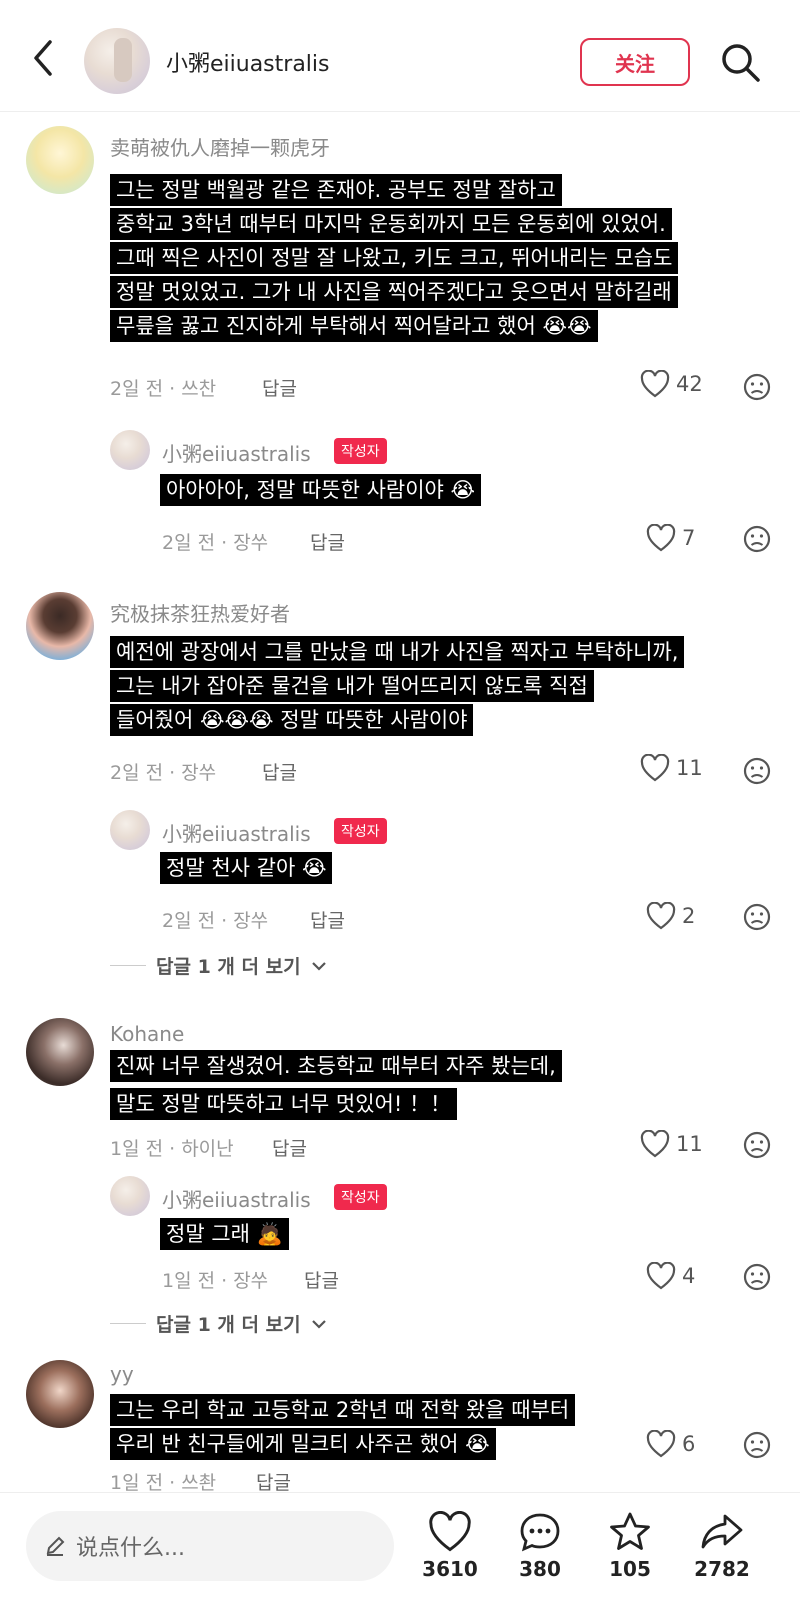 This screenshot has height=1622, width=800. I want to click on like-count: 4, so click(689, 1276).